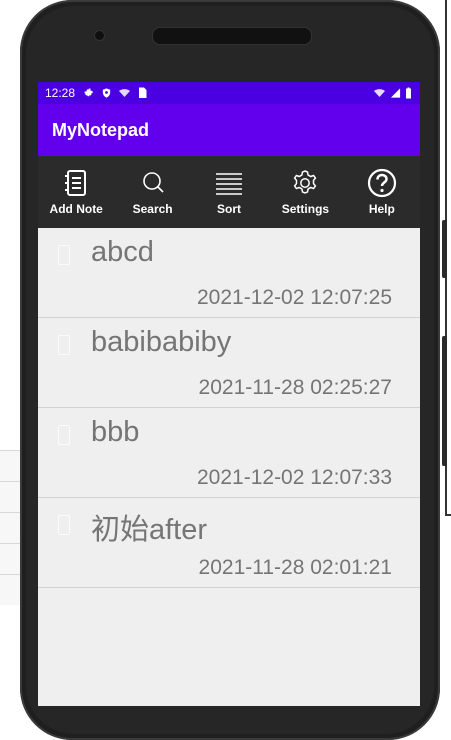 The height and width of the screenshot is (740, 451). What do you see at coordinates (115, 93) in the screenshot?
I see `status-notification-icons` at bounding box center [115, 93].